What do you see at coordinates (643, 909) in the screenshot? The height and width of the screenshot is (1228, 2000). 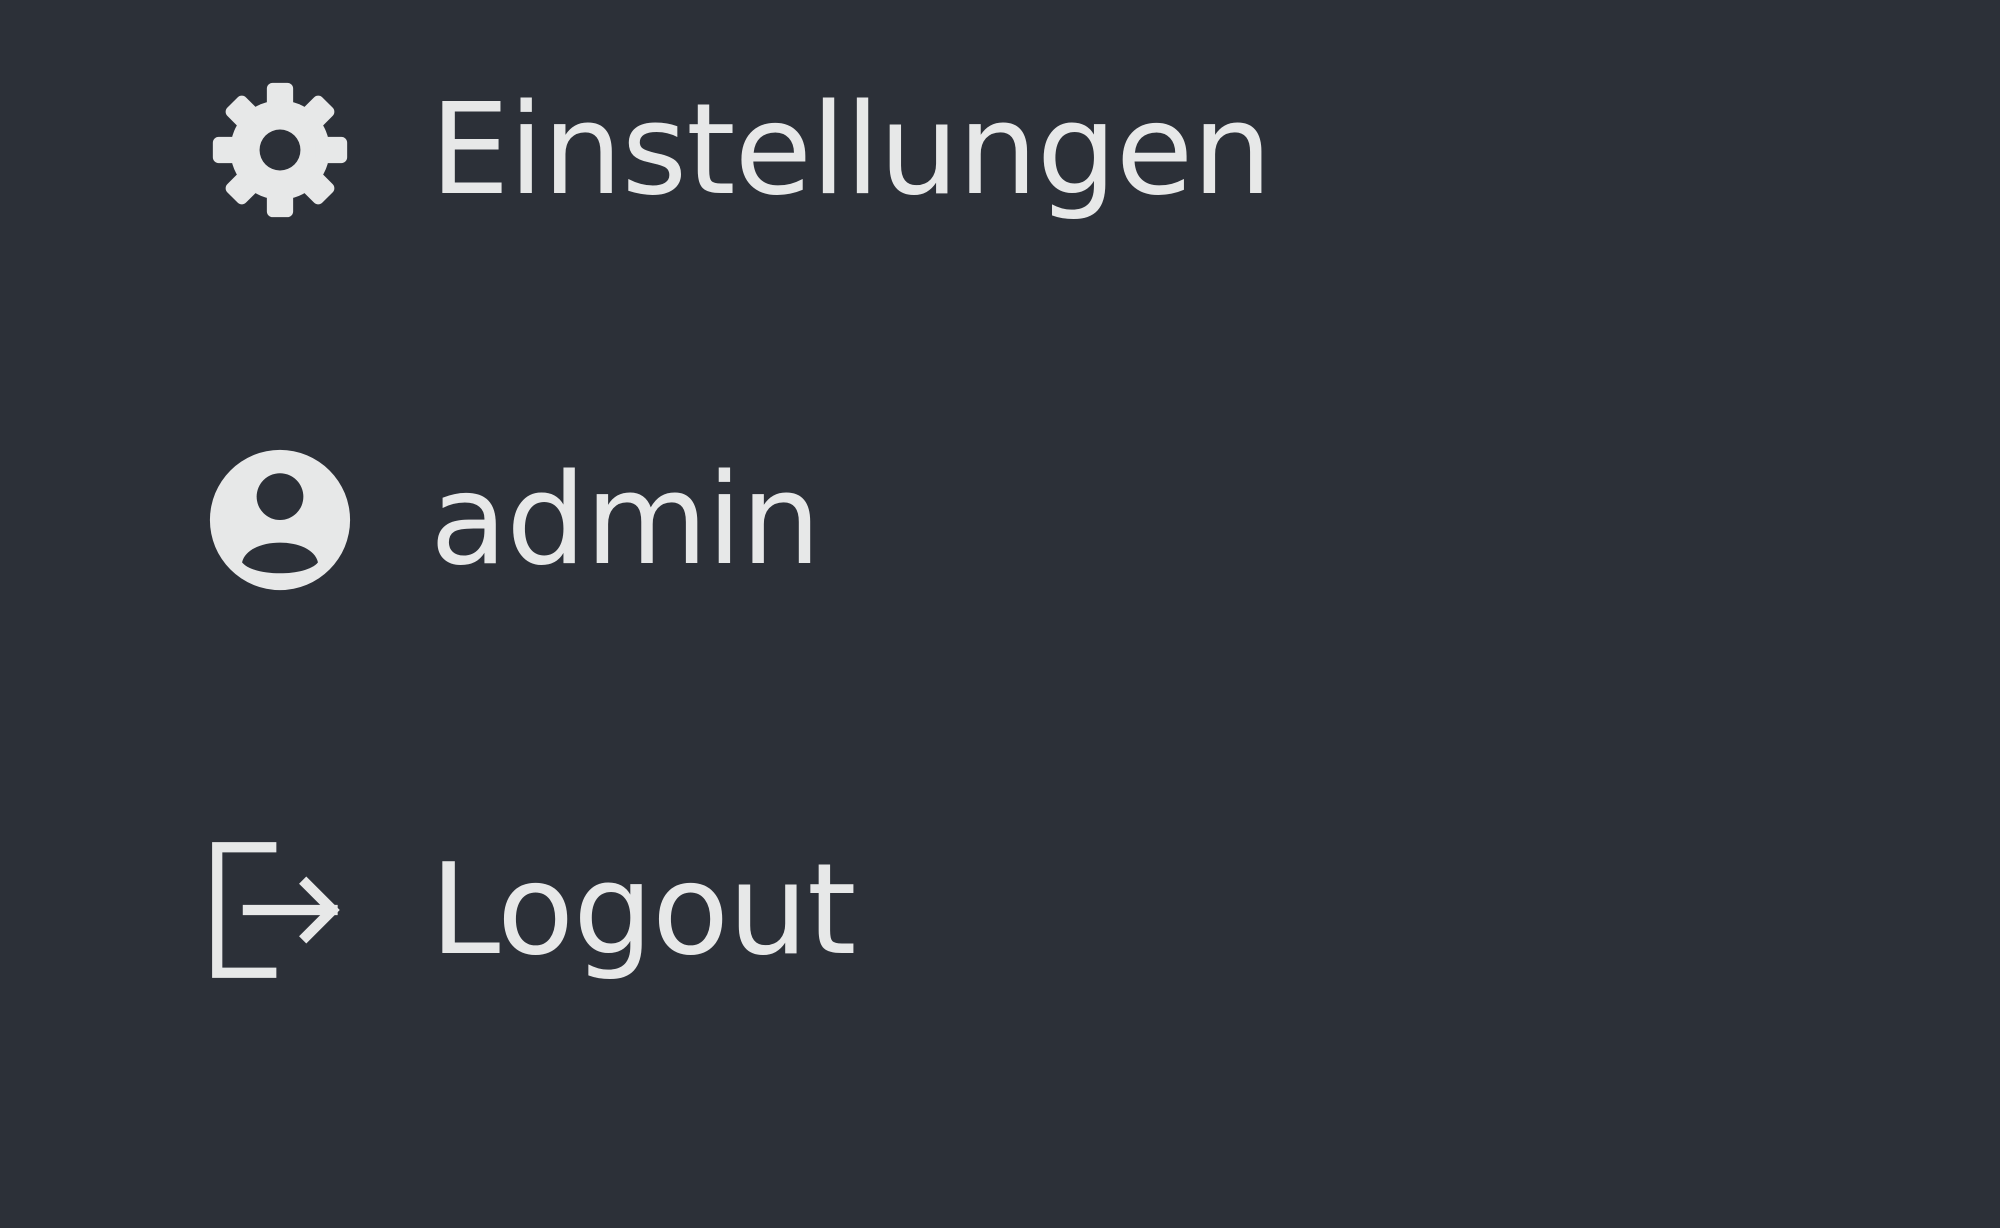 I see `menu-item-label: Logout` at bounding box center [643, 909].